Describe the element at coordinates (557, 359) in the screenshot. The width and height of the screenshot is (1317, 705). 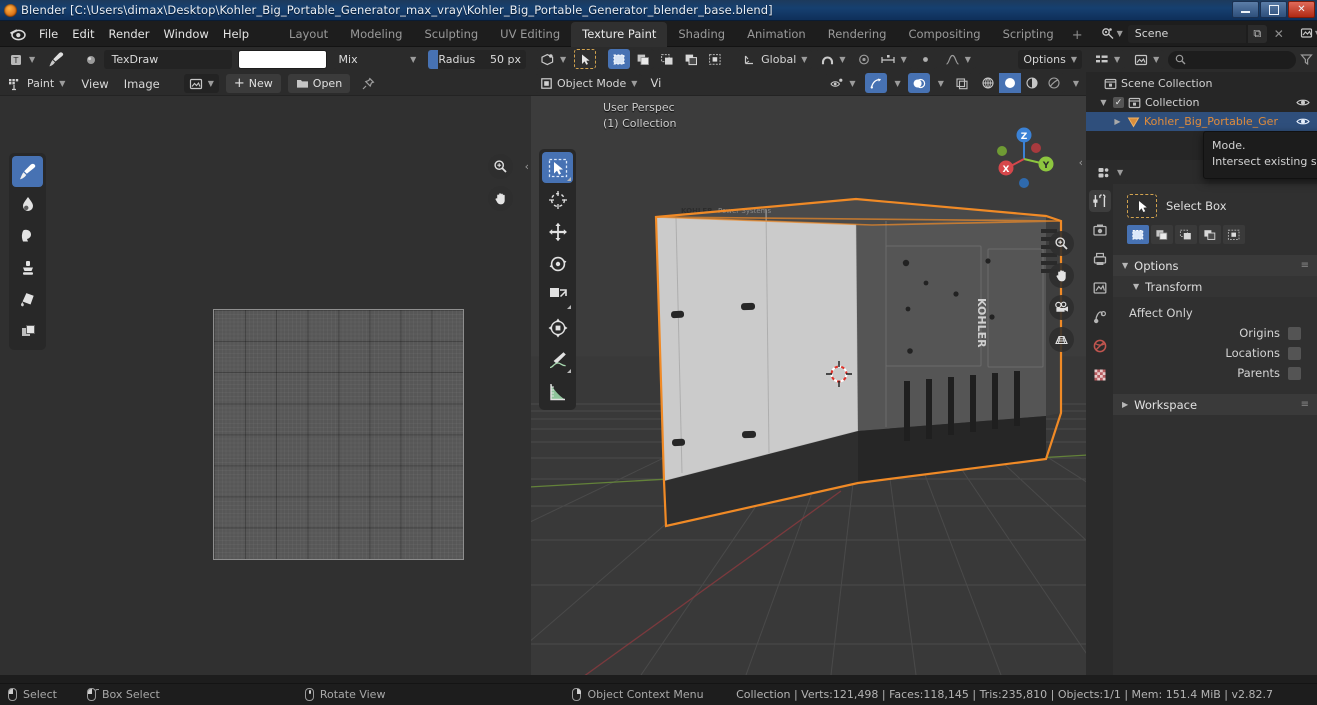
I see `annotate-tool` at that location.